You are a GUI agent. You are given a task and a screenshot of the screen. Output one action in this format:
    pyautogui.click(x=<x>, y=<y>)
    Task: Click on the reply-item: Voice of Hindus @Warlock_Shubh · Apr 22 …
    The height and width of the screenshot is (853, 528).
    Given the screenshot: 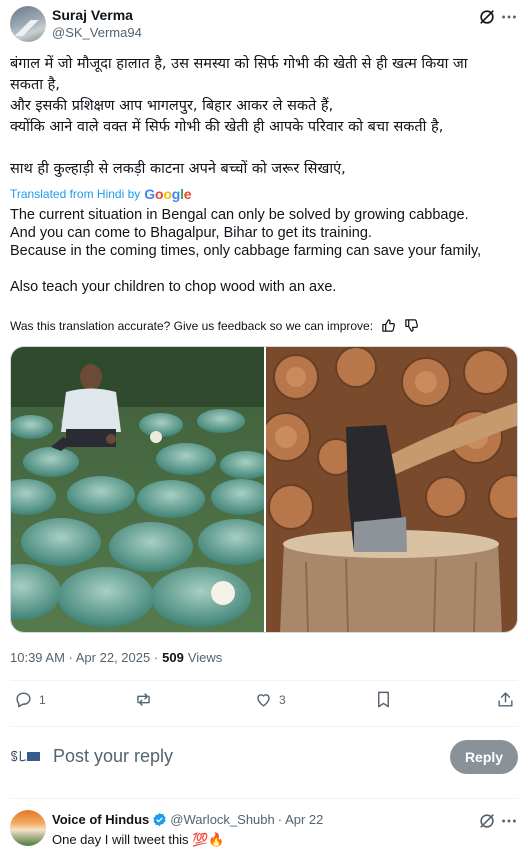 What is the action you would take?
    pyautogui.click(x=264, y=830)
    